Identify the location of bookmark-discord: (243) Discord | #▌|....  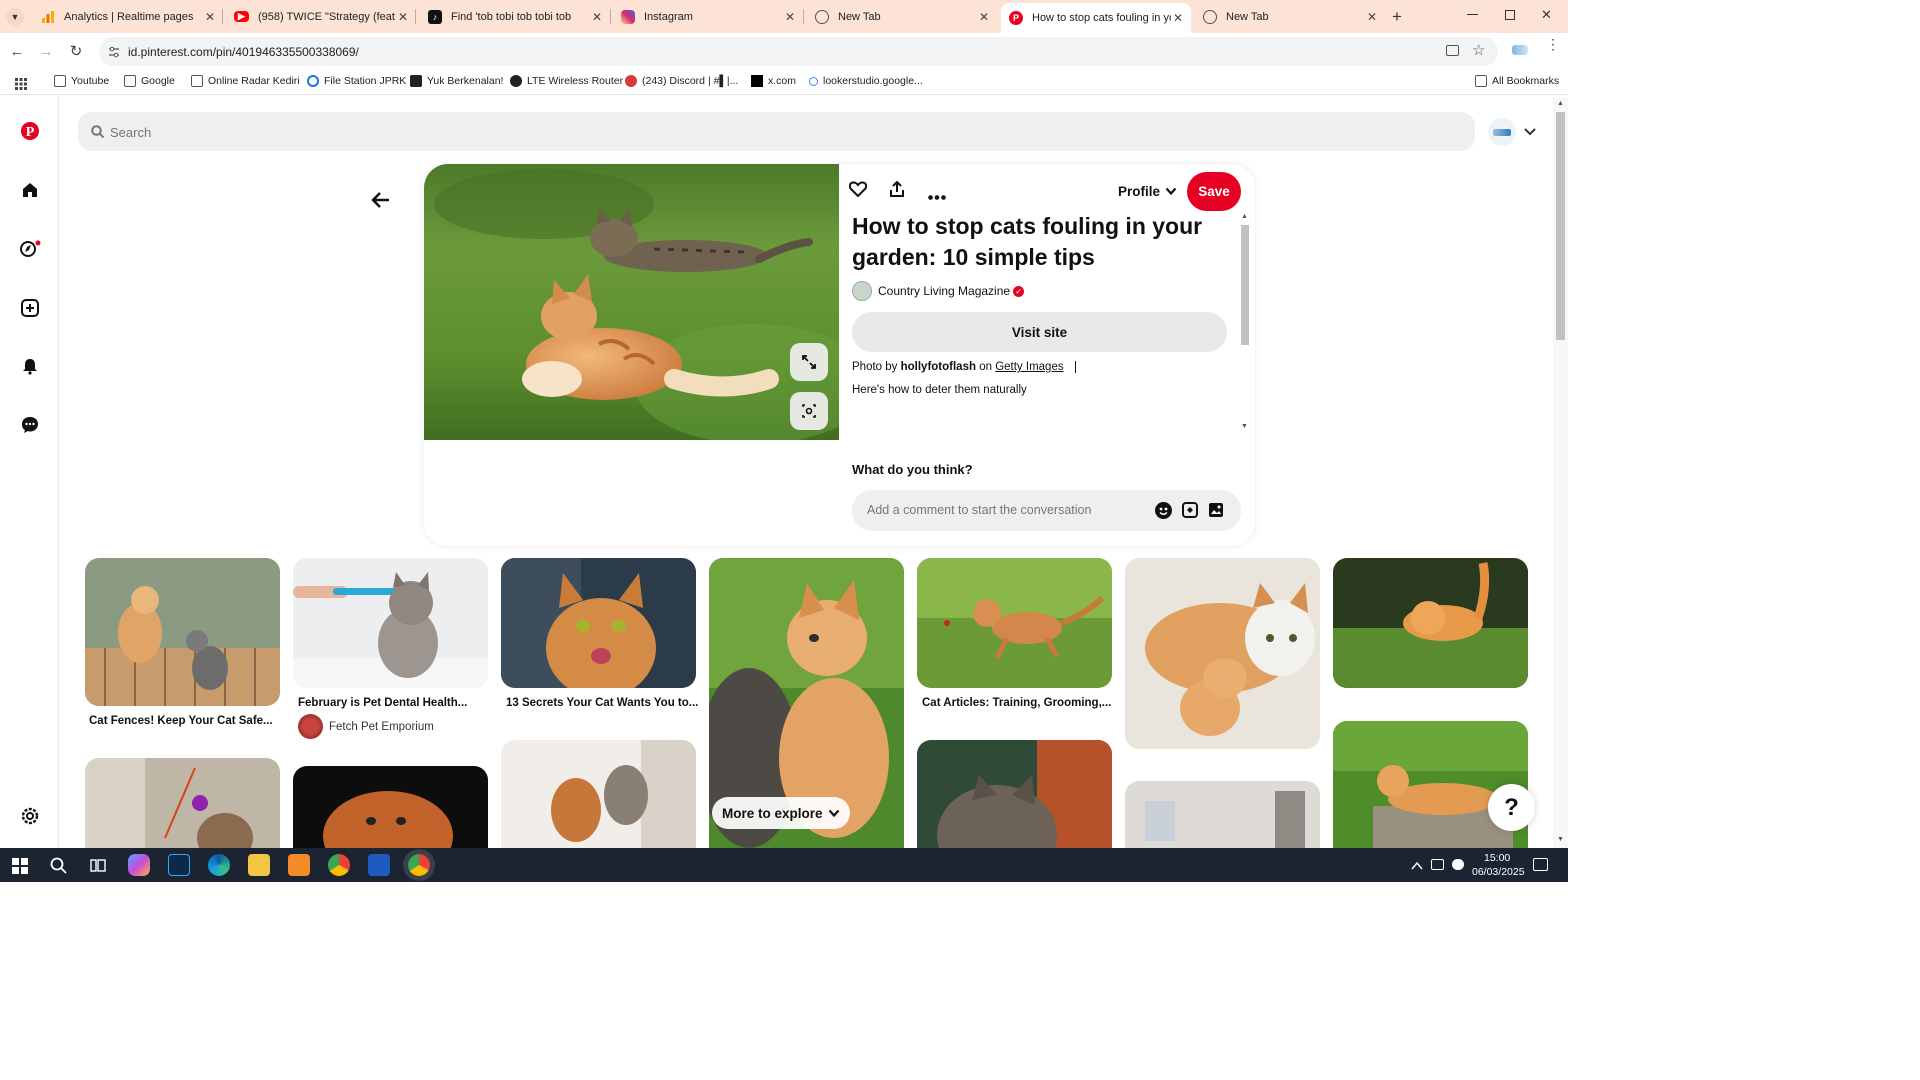
(681, 81).